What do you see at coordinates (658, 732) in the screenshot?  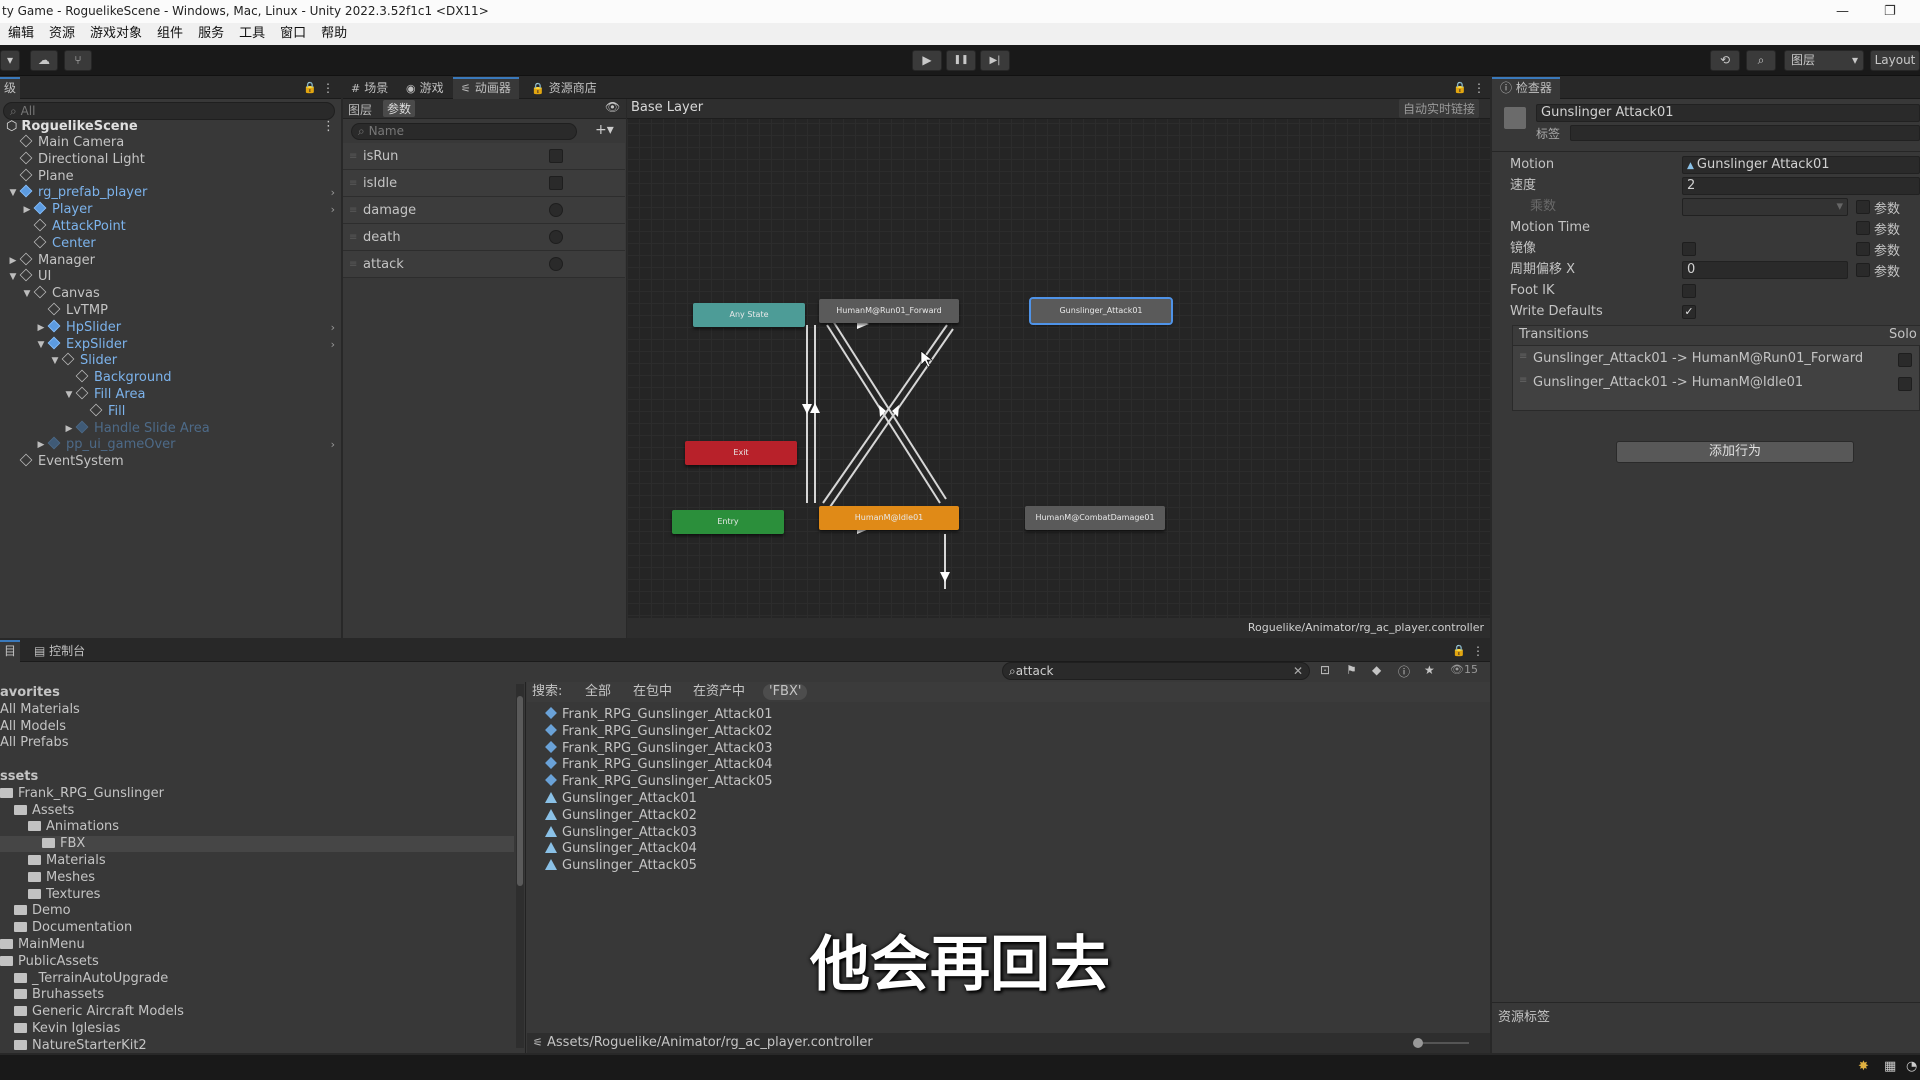 I see `asset-result-item: Frank_RPG_Gunslinger_Attack02` at bounding box center [658, 732].